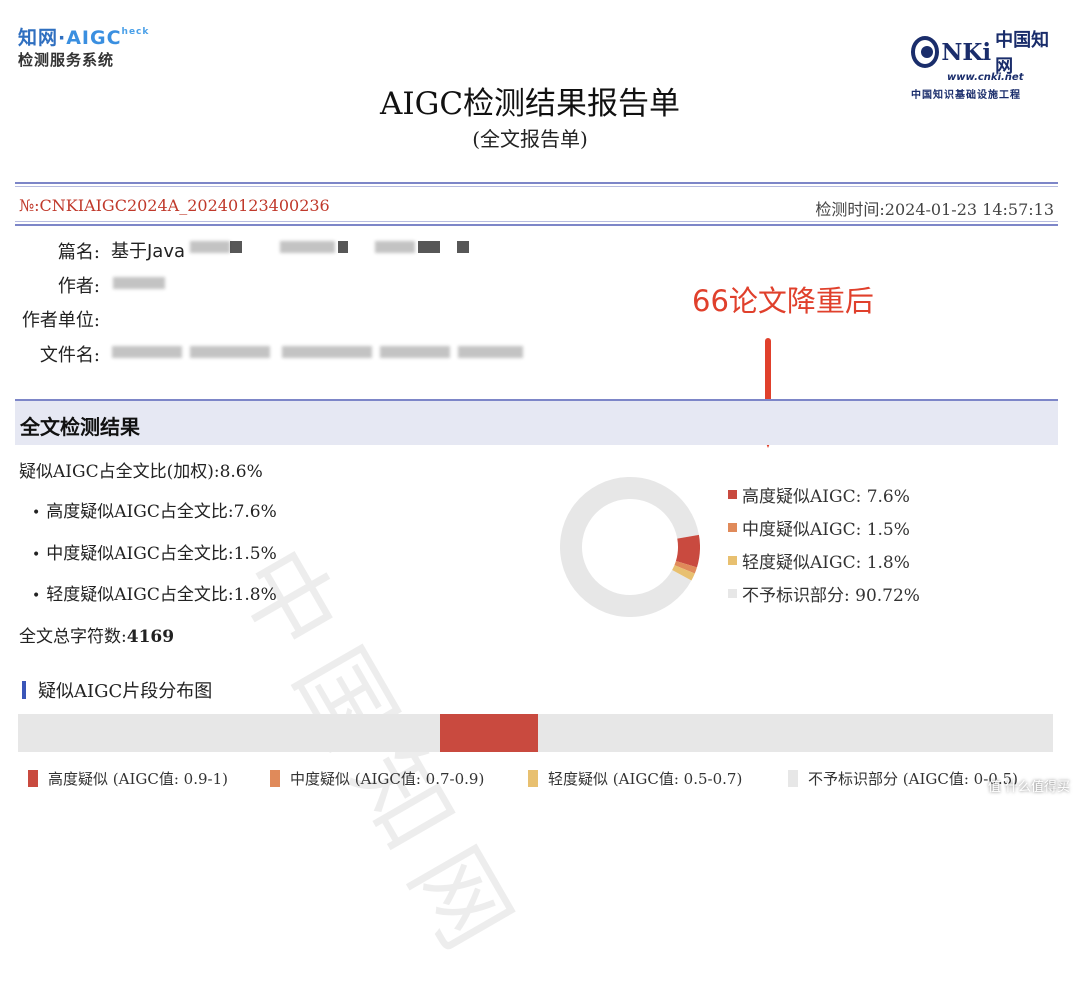 The height and width of the screenshot is (987, 1080). I want to click on total-chars-row: 全文总字符数:4169, so click(96, 634).